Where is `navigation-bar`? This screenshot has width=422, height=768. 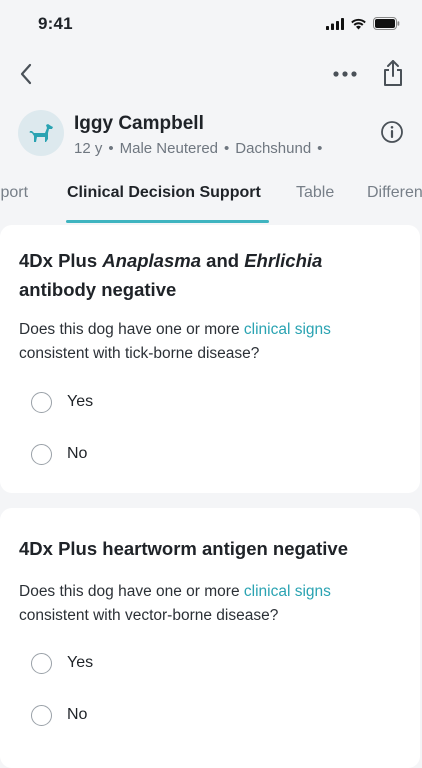 navigation-bar is located at coordinates (211, 75).